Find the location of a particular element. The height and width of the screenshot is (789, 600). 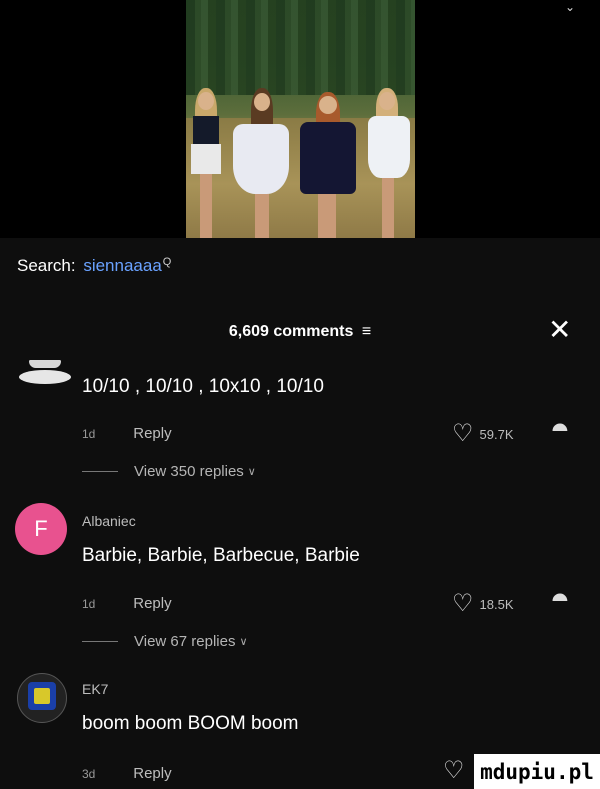

view-replies-button: View 350 replies ∨ is located at coordinates (169, 471).